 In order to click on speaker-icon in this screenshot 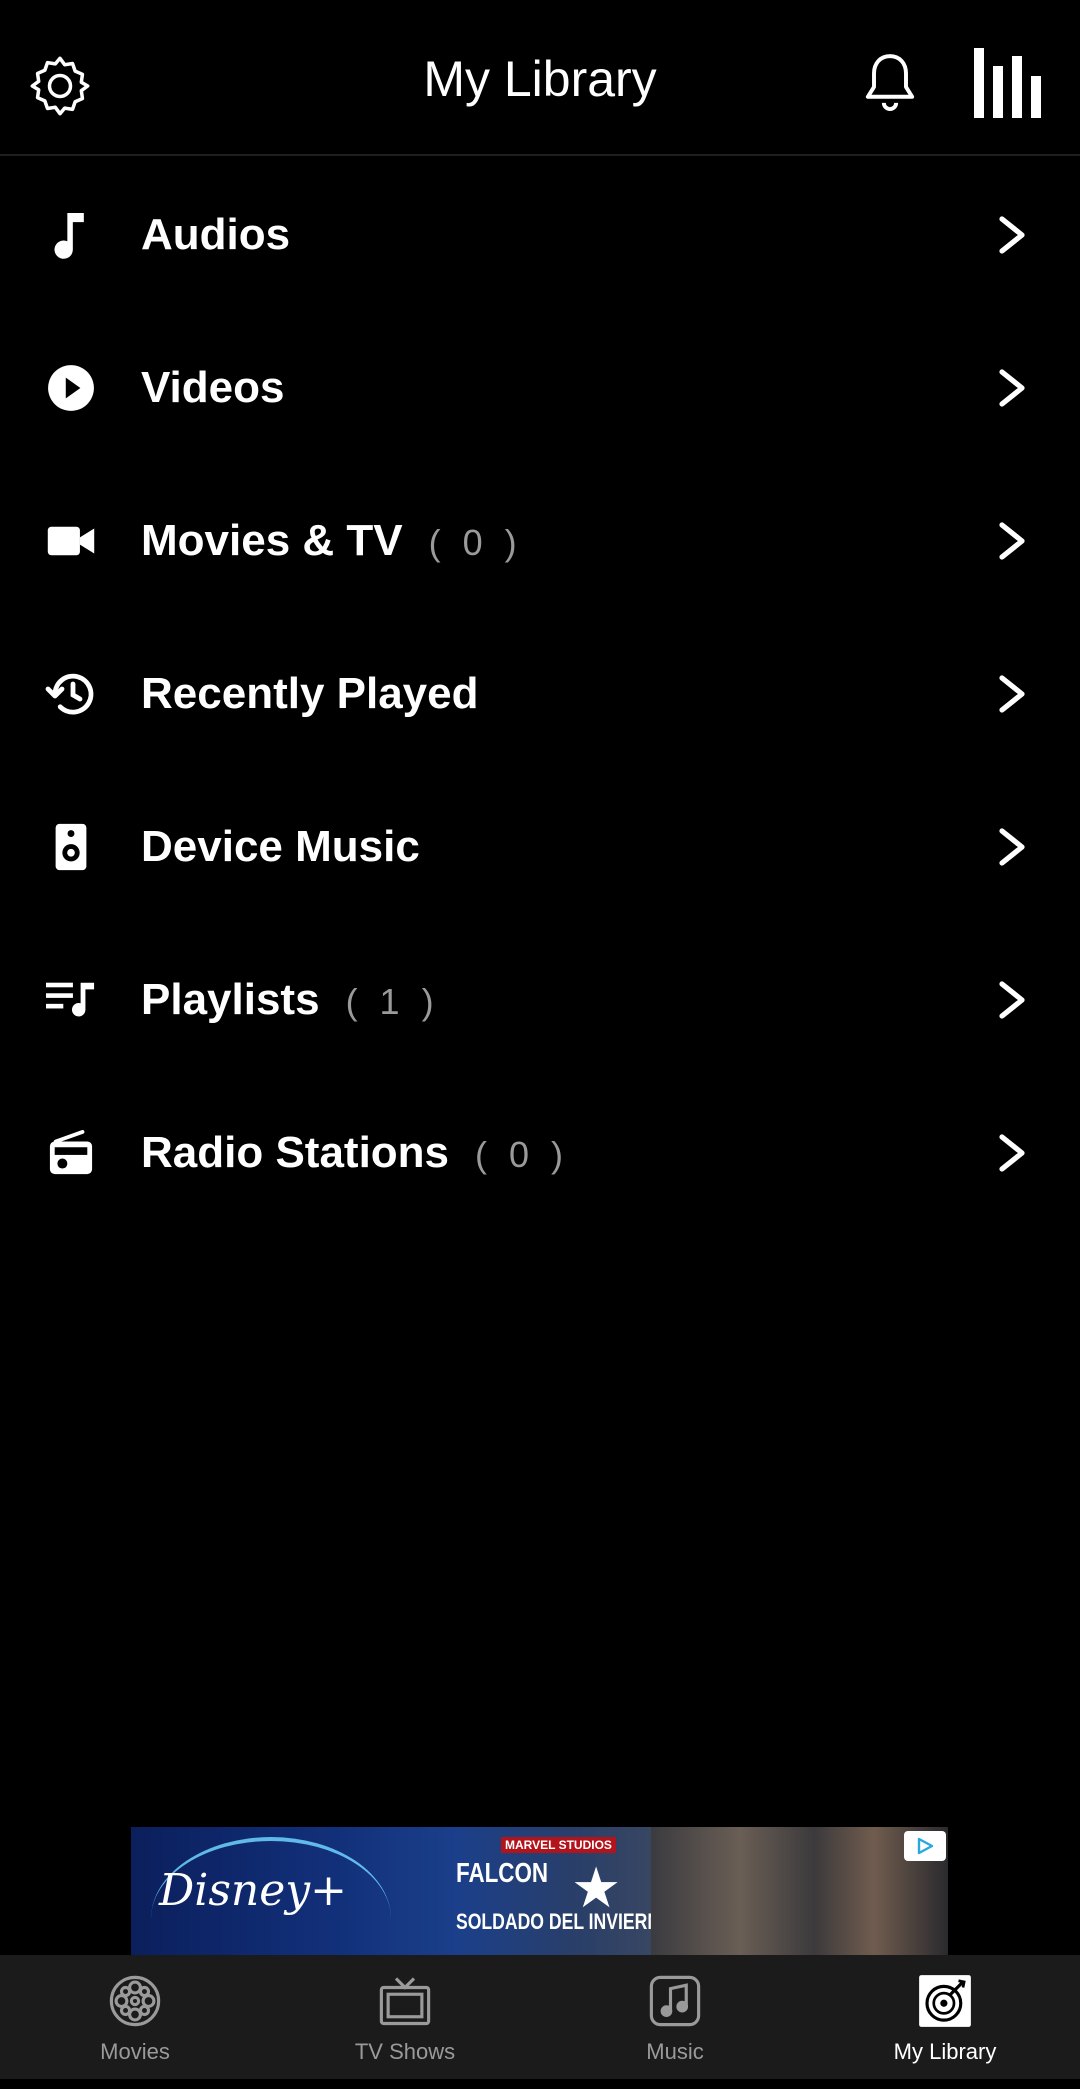, I will do `click(71, 847)`.